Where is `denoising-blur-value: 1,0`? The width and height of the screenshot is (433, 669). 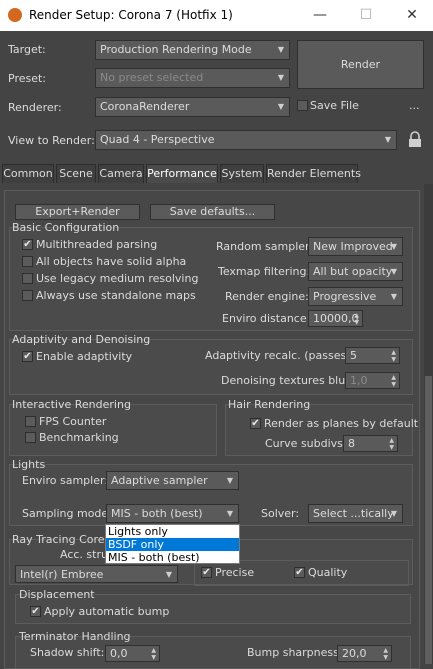
denoising-blur-value: 1,0 is located at coordinates (359, 380).